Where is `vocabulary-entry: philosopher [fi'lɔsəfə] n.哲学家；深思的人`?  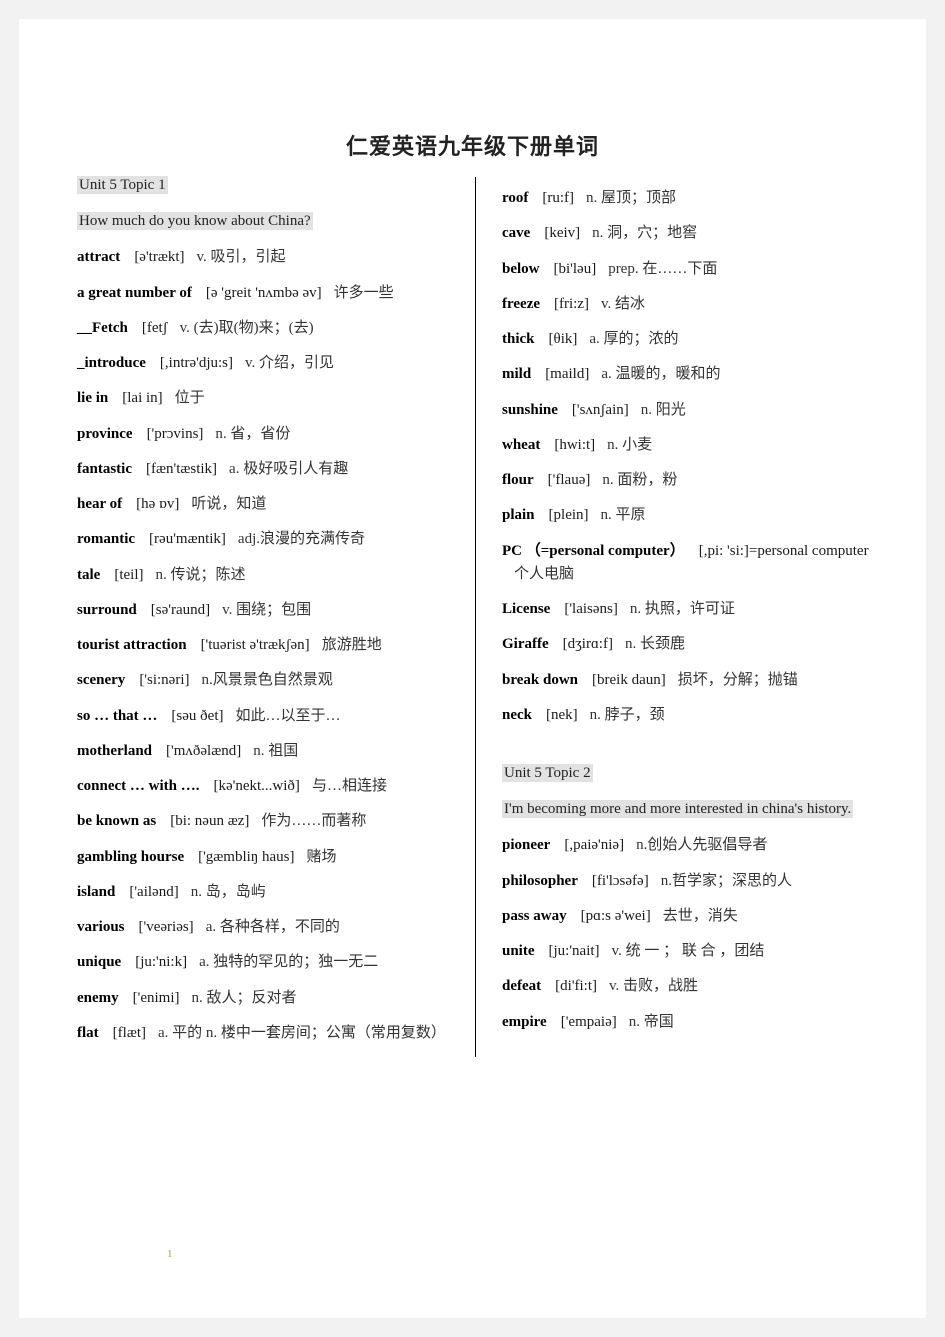 vocabulary-entry: philosopher [fi'lɔsəfə] n.哲学家；深思的人 is located at coordinates (688, 881).